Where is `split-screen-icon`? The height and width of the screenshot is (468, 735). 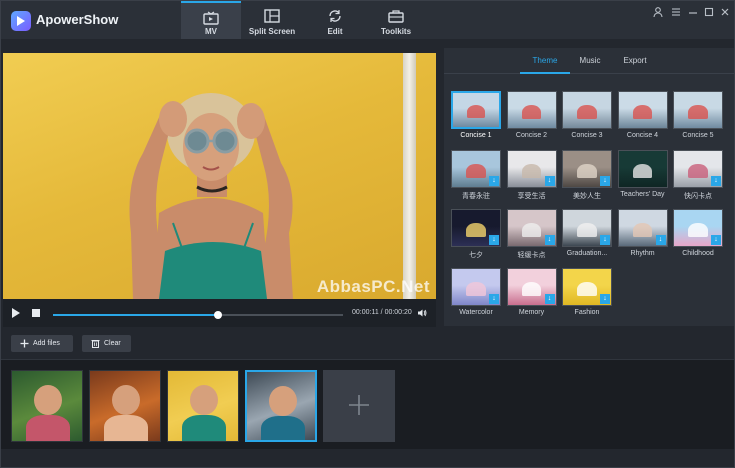
split-screen-icon is located at coordinates (272, 16).